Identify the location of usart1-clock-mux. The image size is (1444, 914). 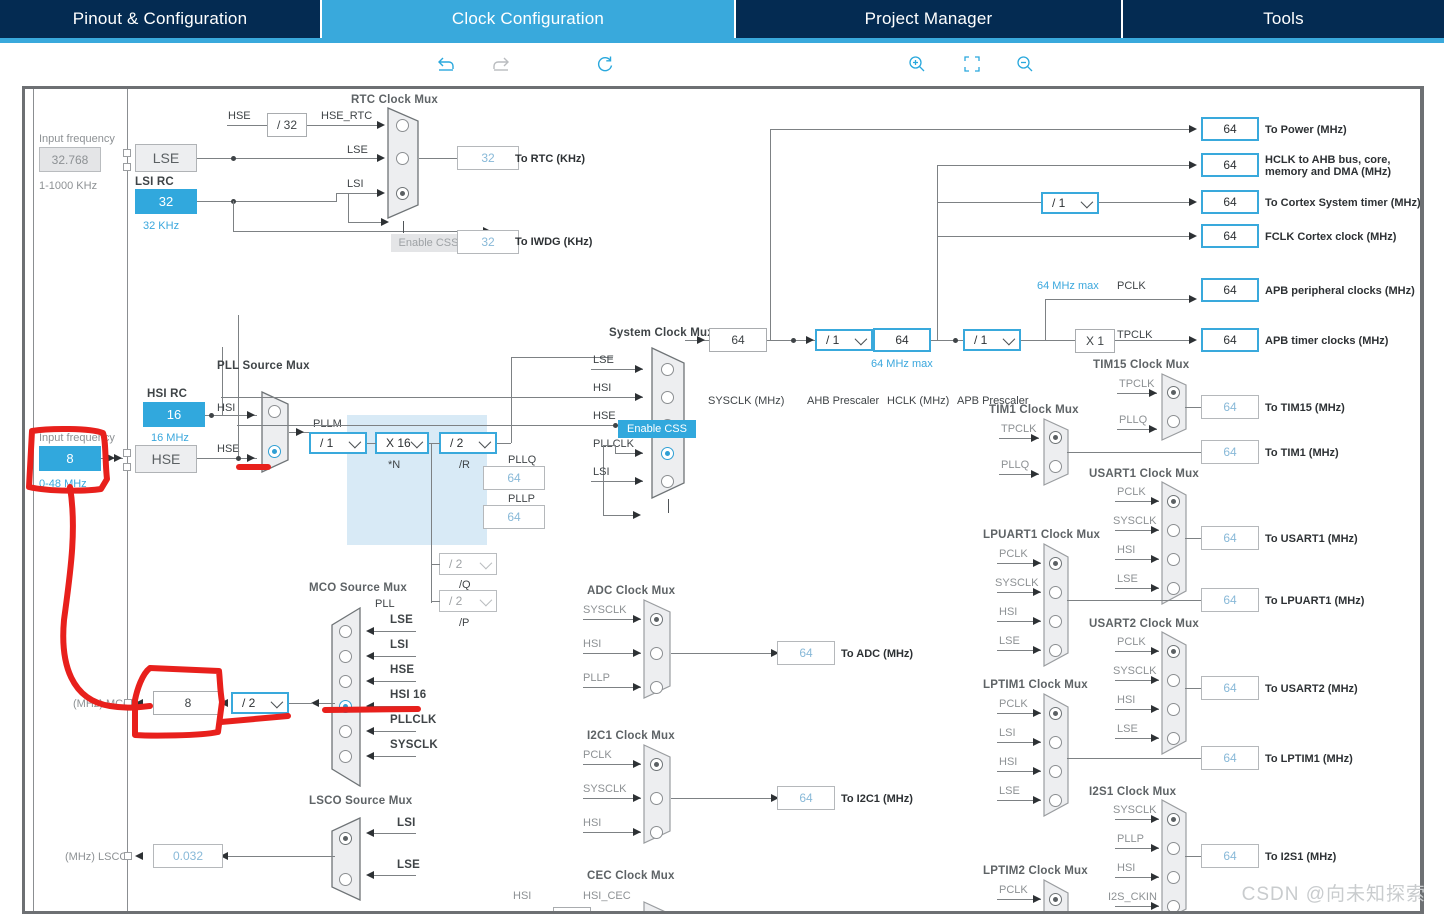
(1174, 543).